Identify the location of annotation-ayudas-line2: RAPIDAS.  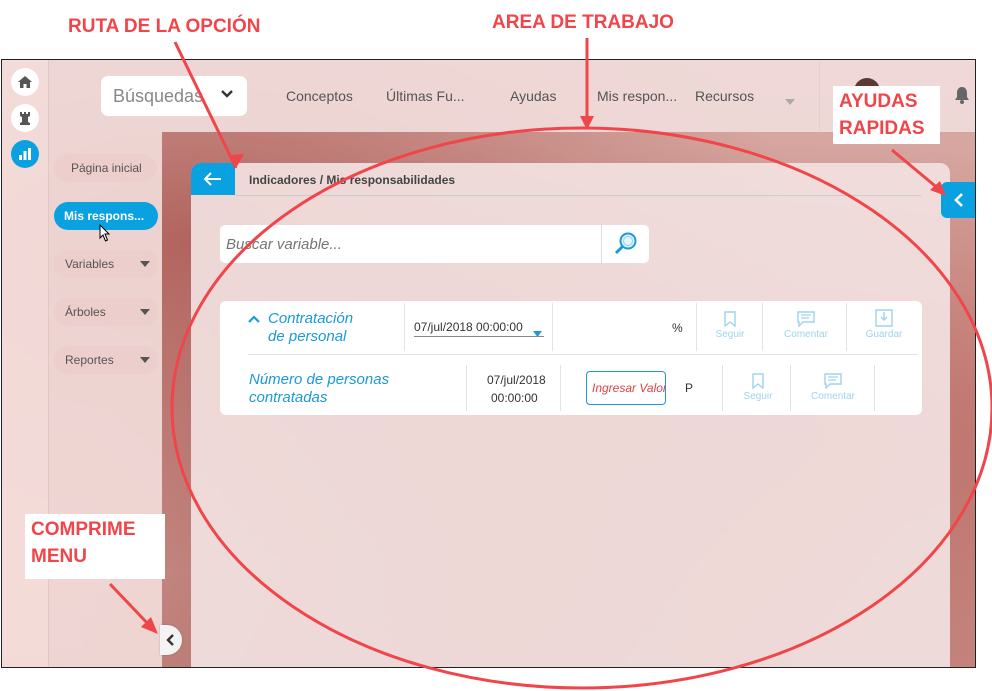
(882, 128).